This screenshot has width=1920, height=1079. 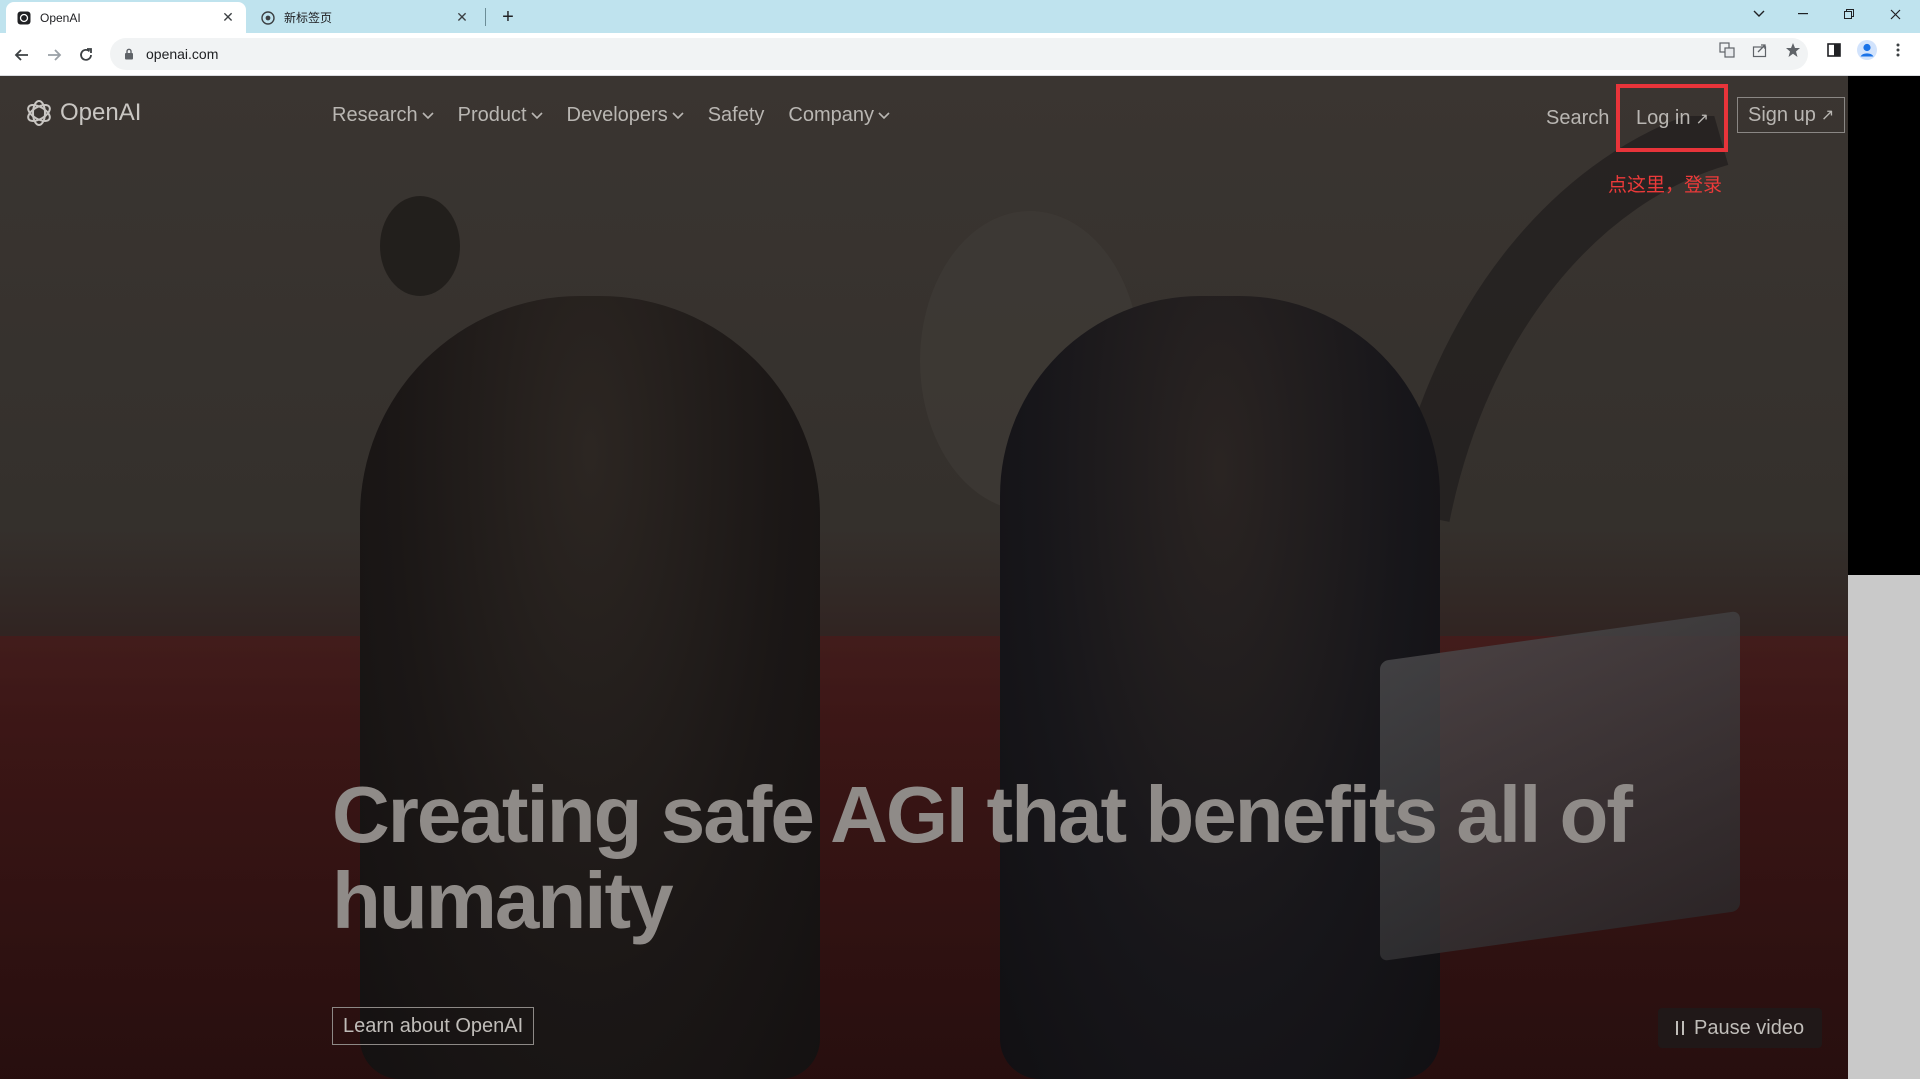 What do you see at coordinates (1827, 115) in the screenshot?
I see `external-arrow-icon: ↗` at bounding box center [1827, 115].